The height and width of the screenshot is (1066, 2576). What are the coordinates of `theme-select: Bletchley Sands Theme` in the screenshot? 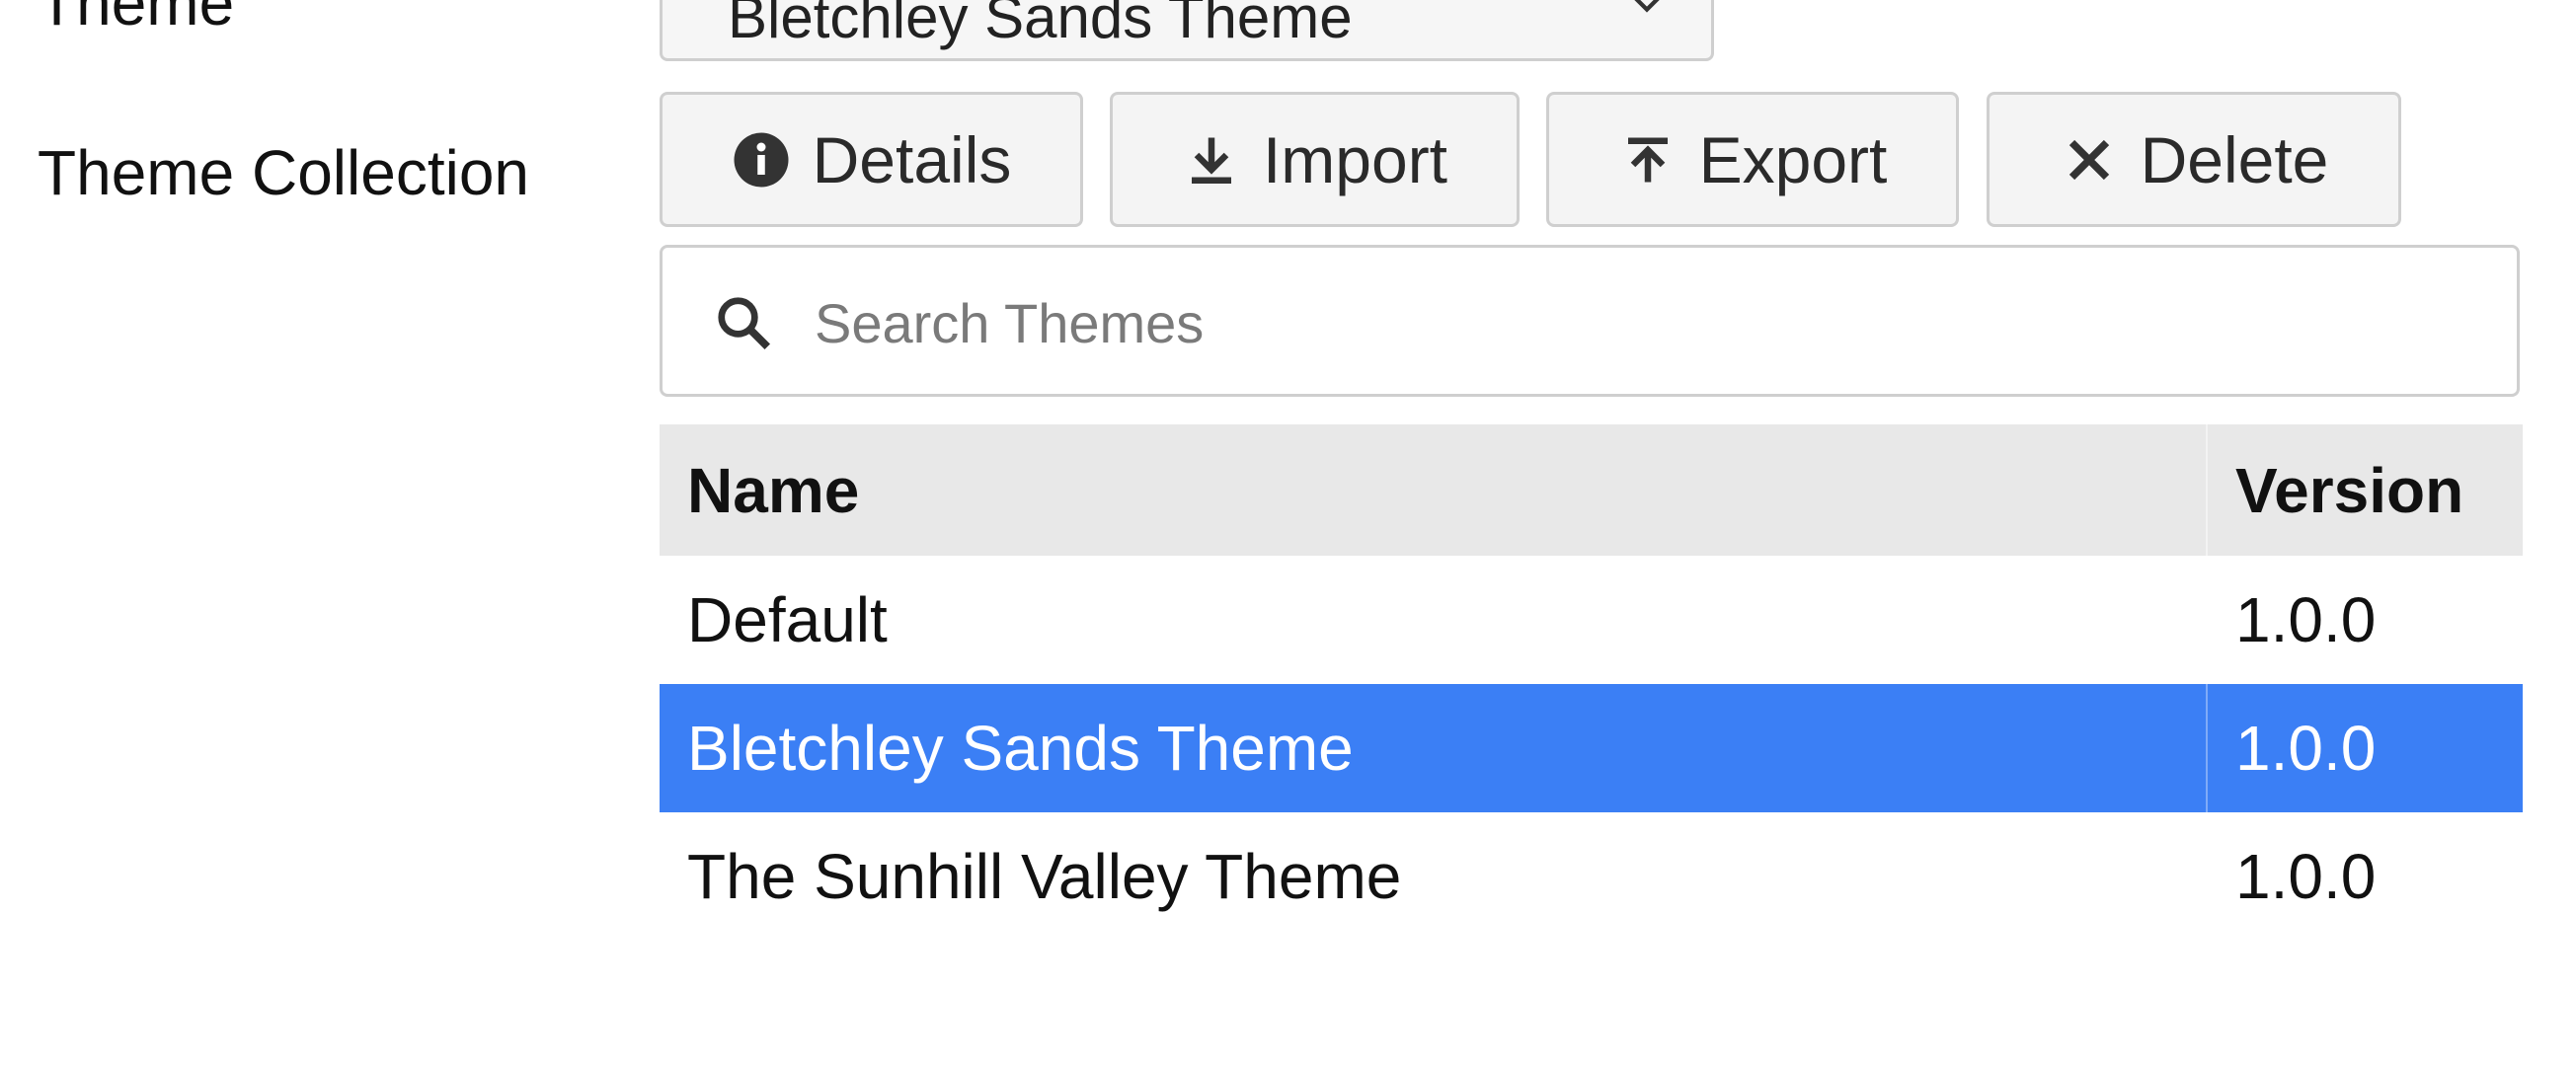 It's located at (1187, 30).